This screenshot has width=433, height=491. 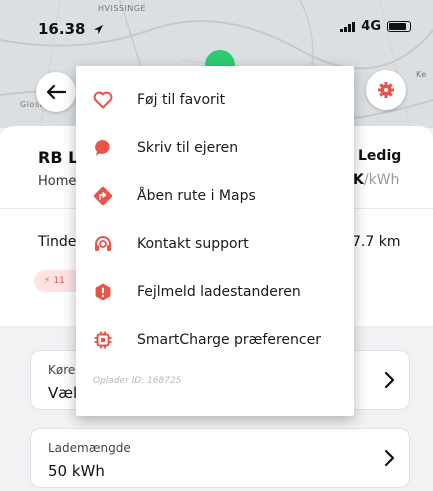 I want to click on network-type: 4G, so click(x=371, y=26).